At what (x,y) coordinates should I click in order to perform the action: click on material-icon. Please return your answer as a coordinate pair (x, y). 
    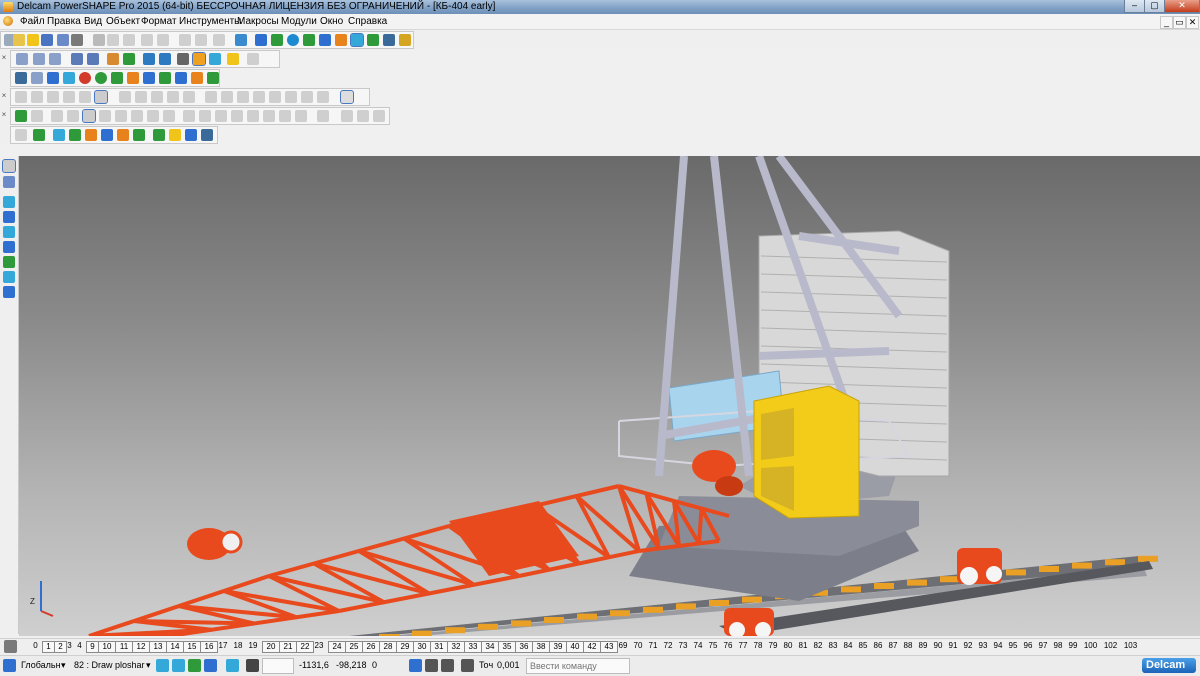
    Looking at the image, I should click on (69, 78).